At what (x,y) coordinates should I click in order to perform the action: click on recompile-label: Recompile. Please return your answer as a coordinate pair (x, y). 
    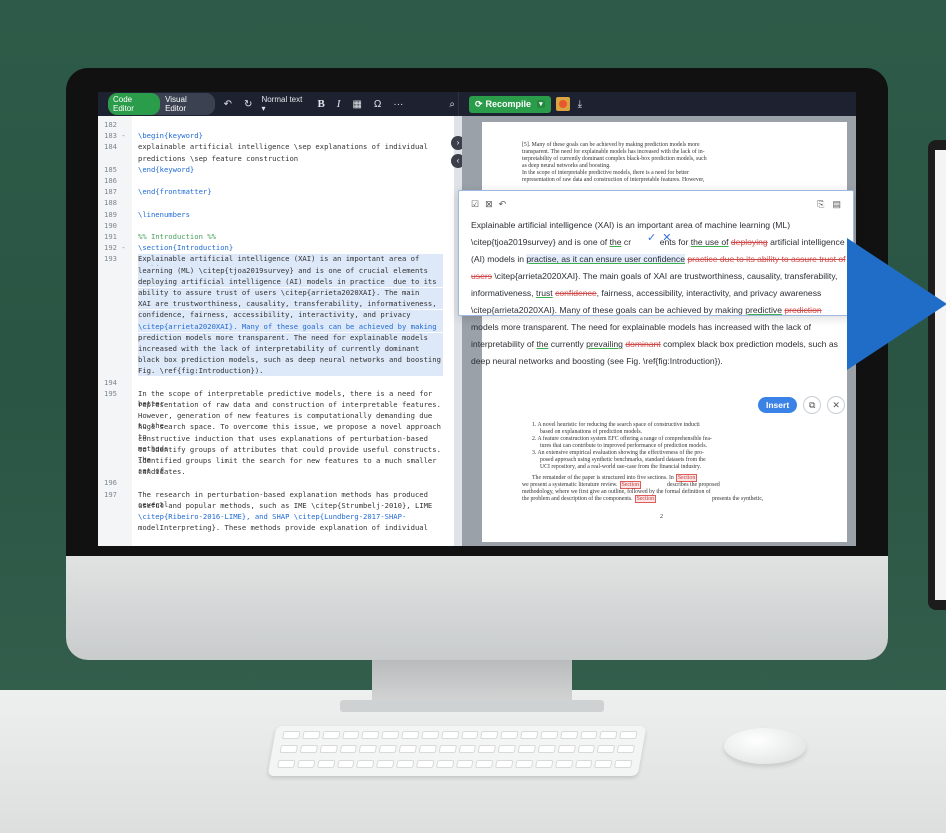
    Looking at the image, I should click on (508, 104).